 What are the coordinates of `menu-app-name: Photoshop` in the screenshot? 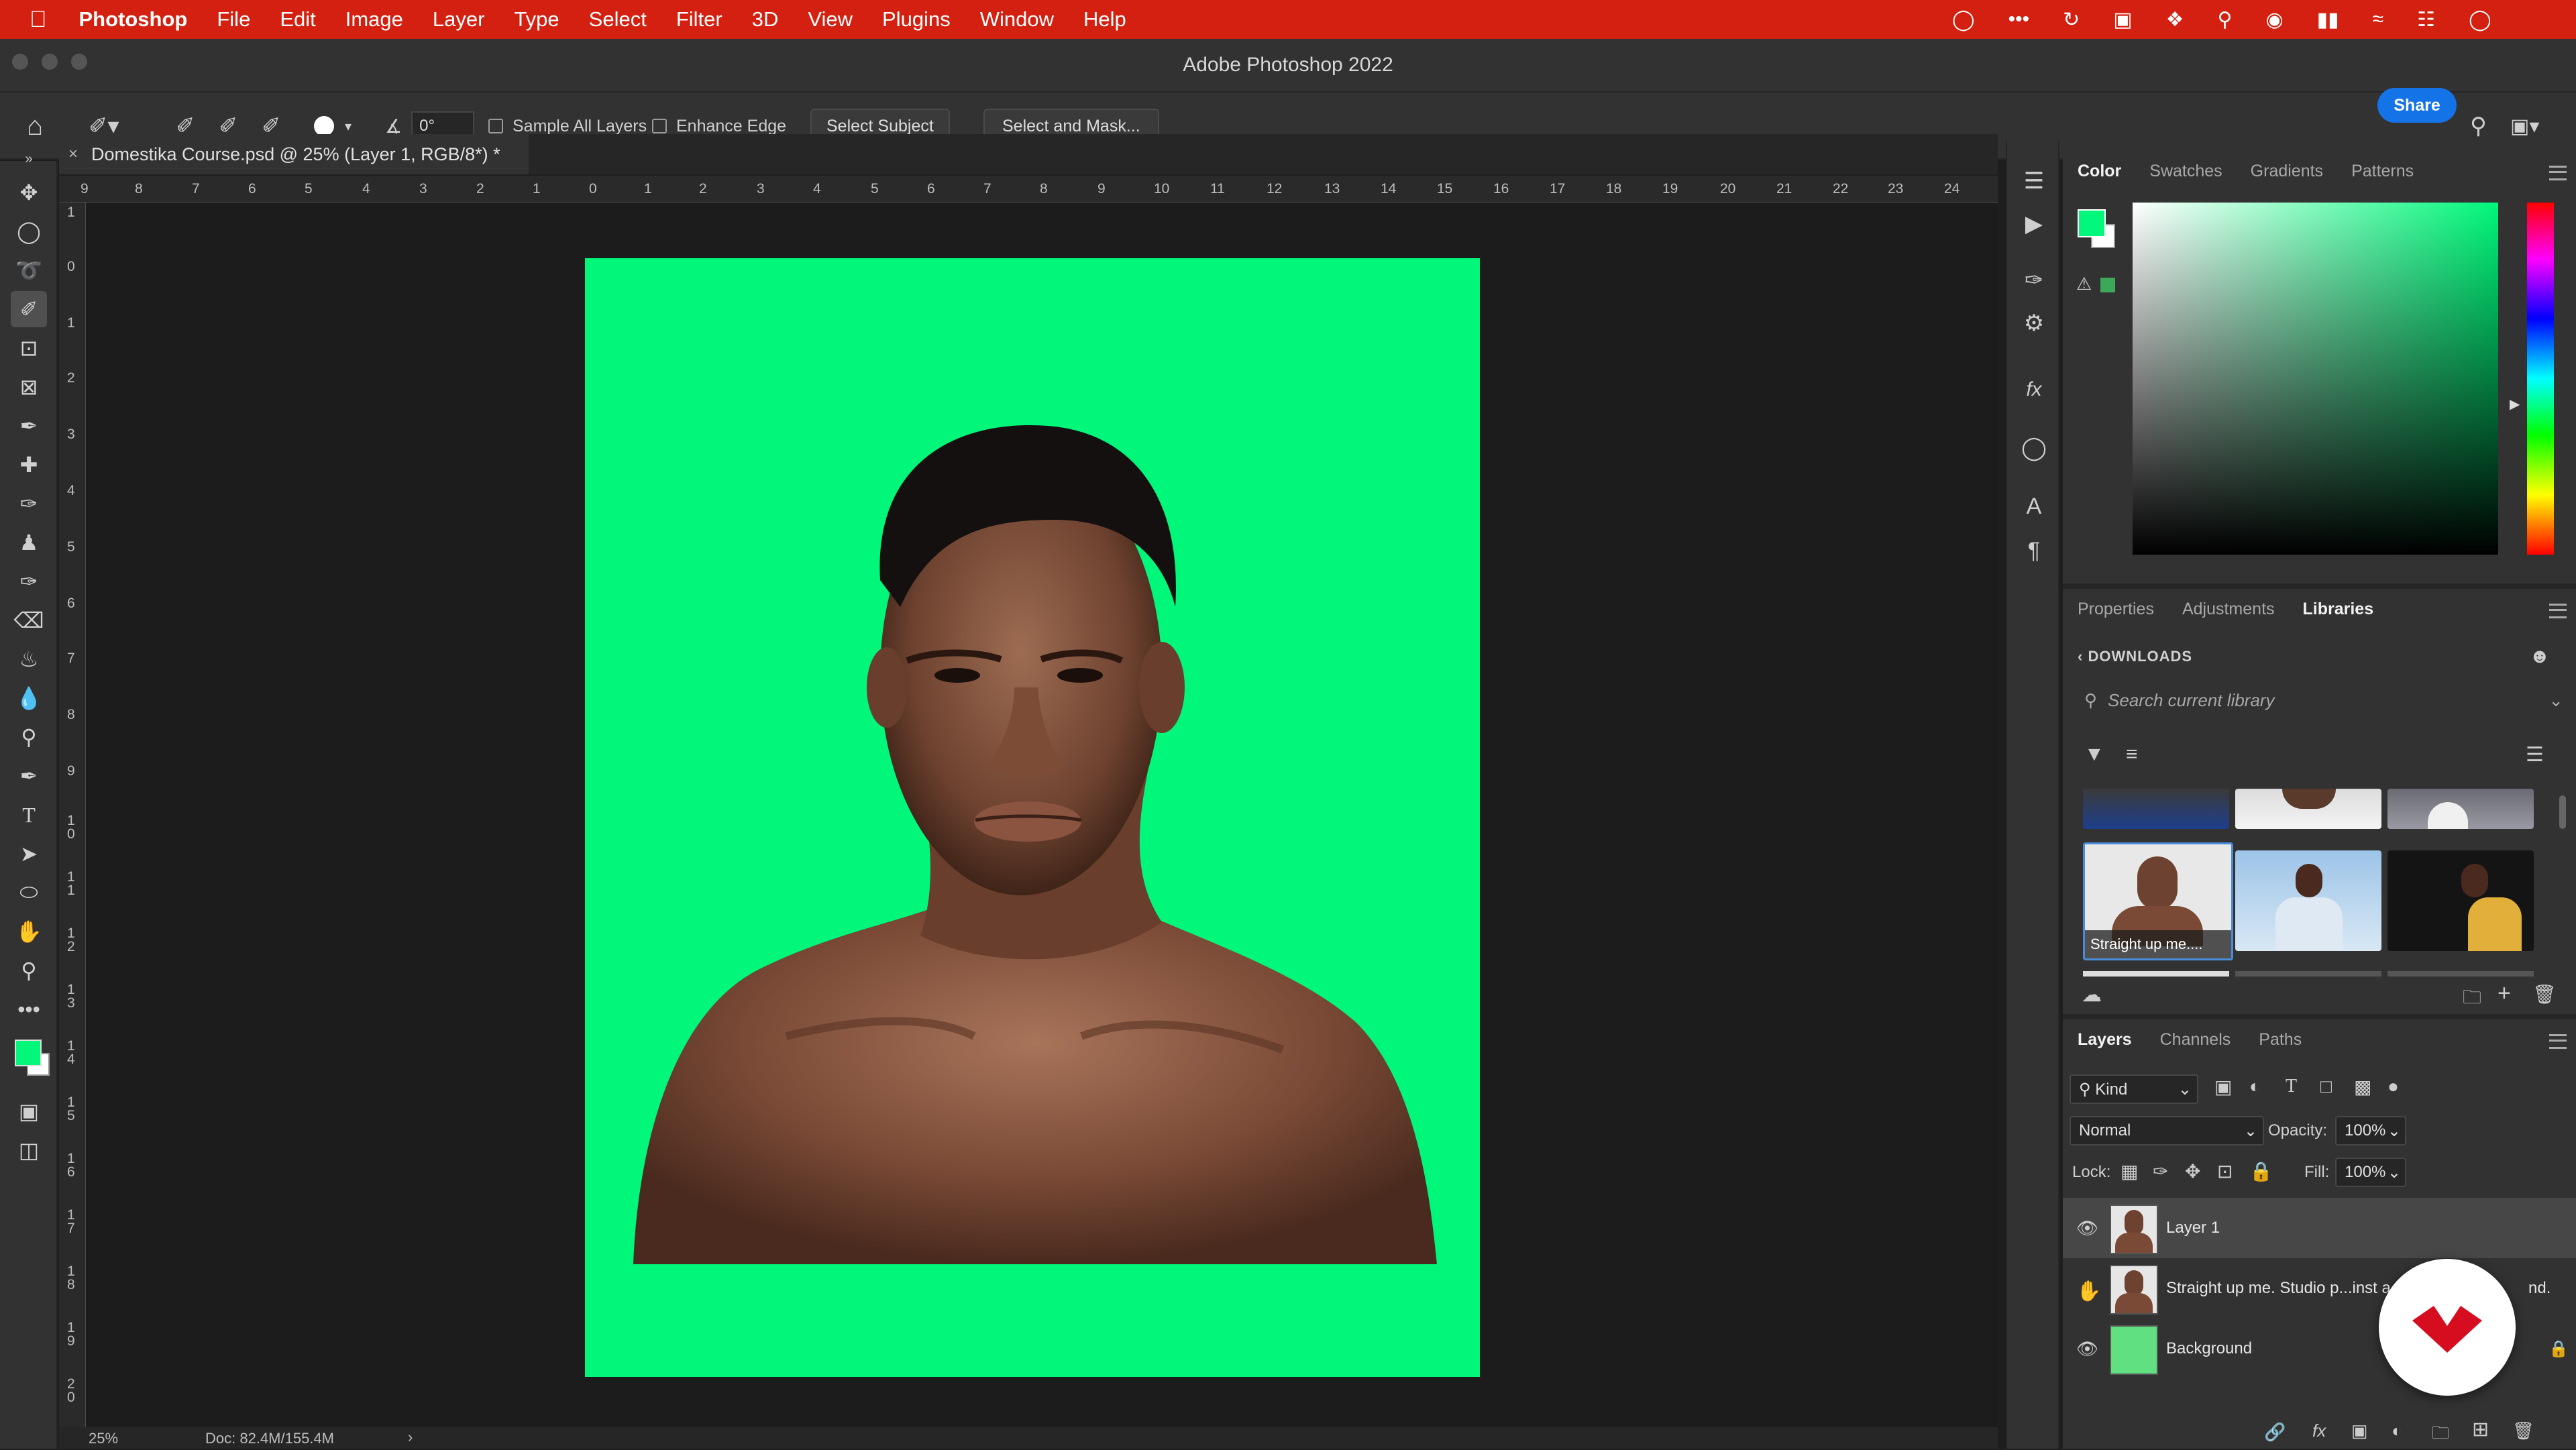 It's located at (133, 19).